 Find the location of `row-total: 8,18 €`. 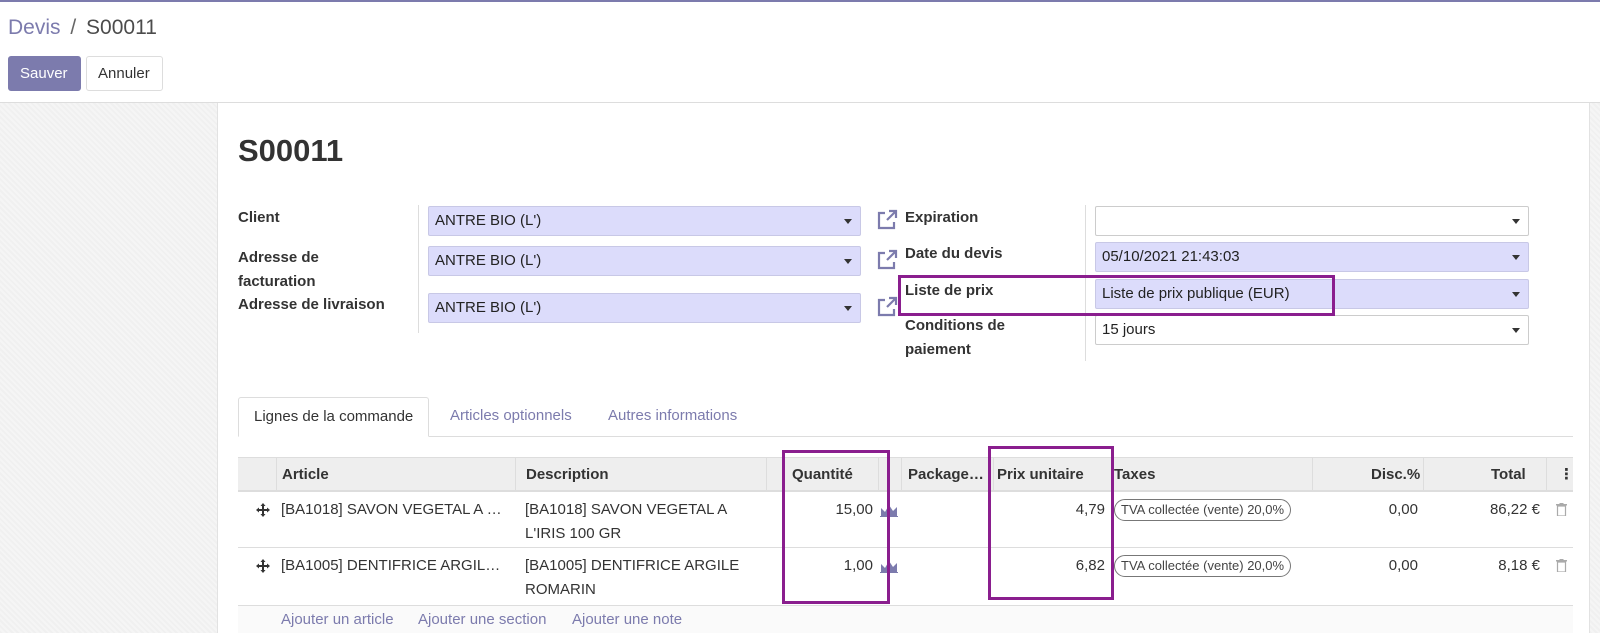

row-total: 8,18 € is located at coordinates (1519, 565).